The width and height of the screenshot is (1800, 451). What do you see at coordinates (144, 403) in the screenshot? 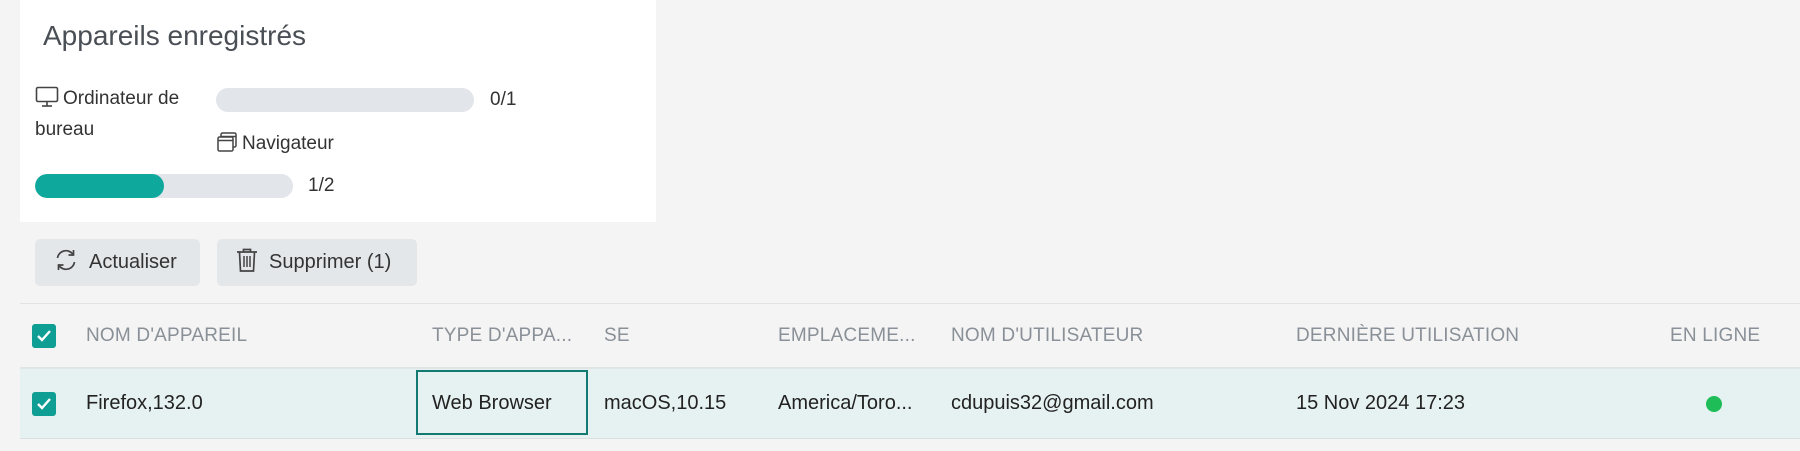
I see `cell-device-name: Firefox,132.0` at bounding box center [144, 403].